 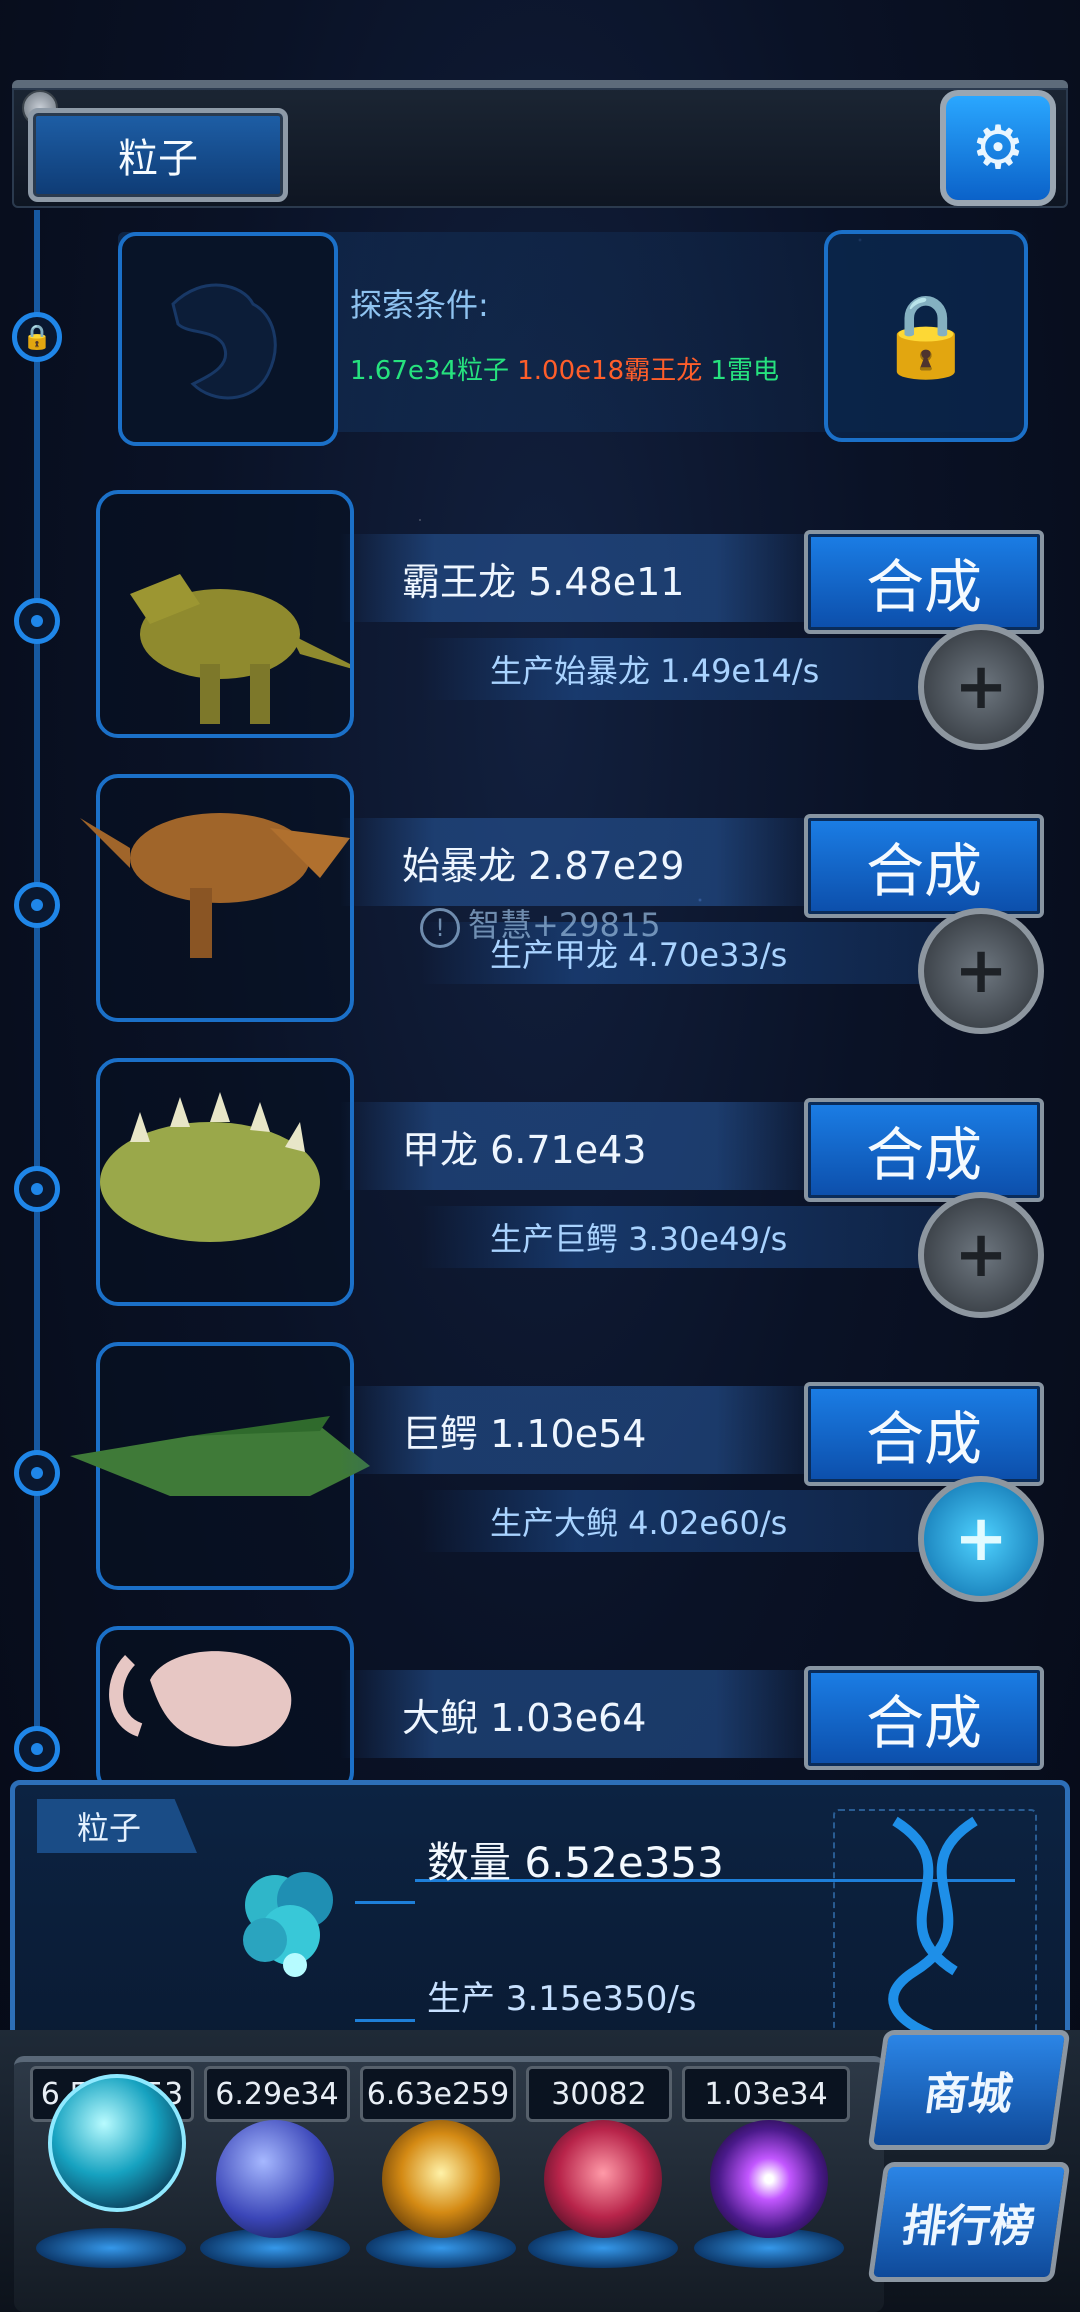 I want to click on tab-value-blackhole: 1.03e34, so click(x=766, y=2094).